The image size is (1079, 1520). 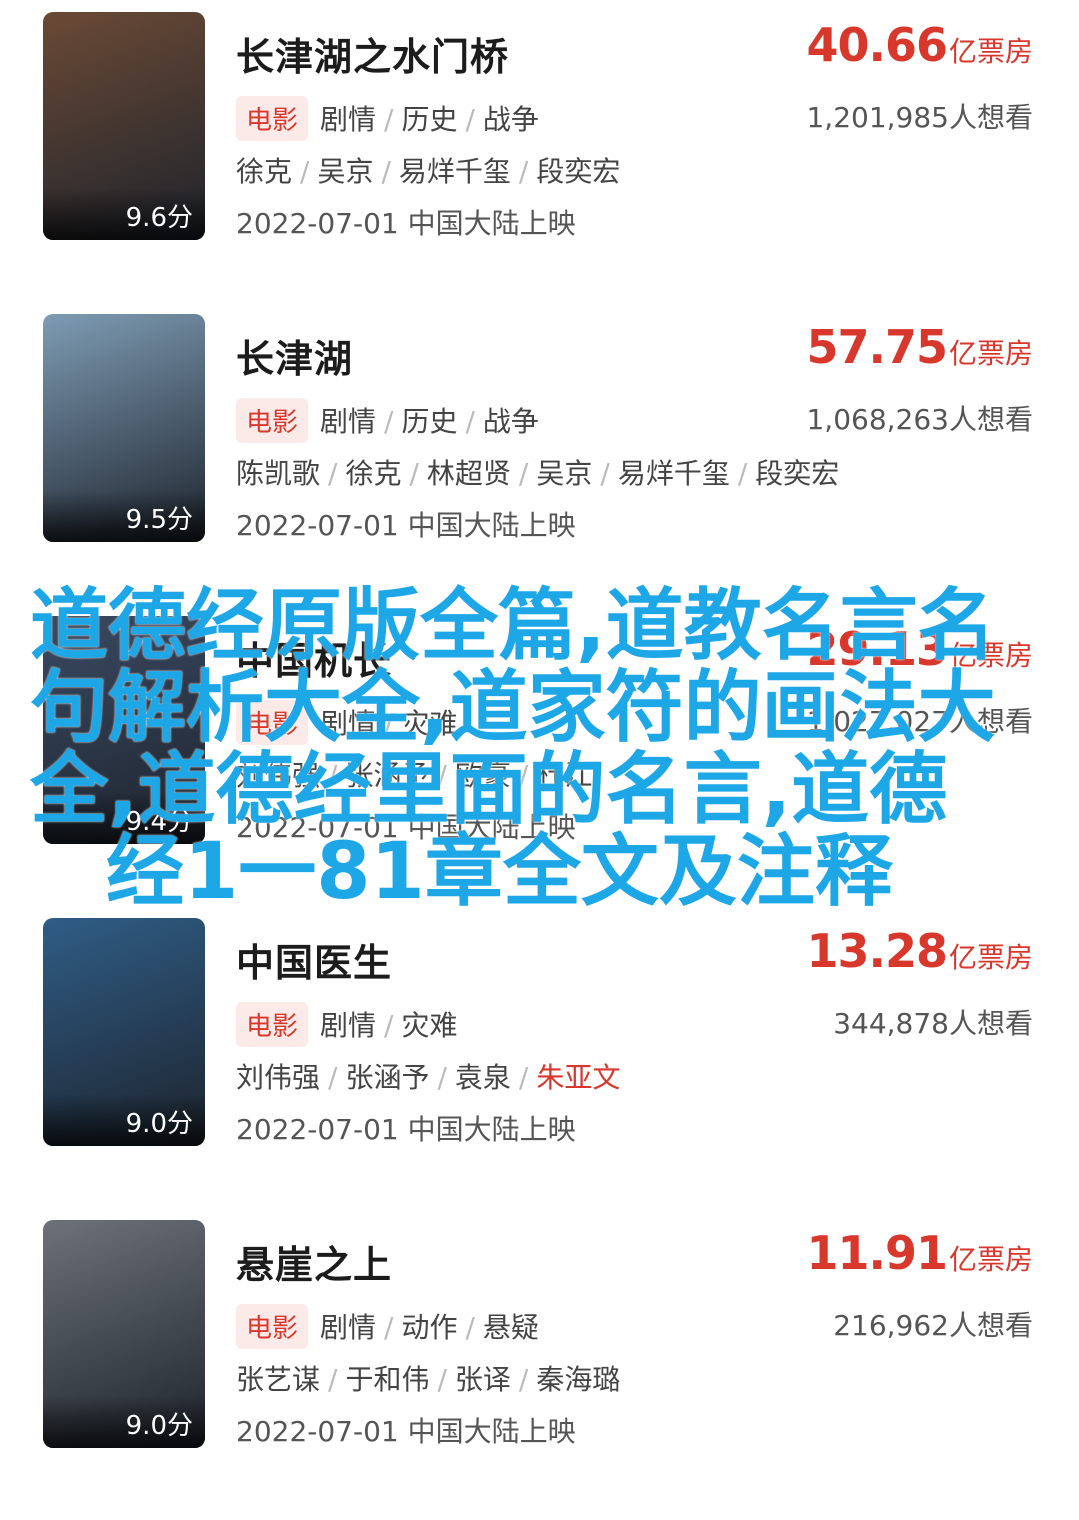 I want to click on want-count: 344,878人想看, so click(x=933, y=1023).